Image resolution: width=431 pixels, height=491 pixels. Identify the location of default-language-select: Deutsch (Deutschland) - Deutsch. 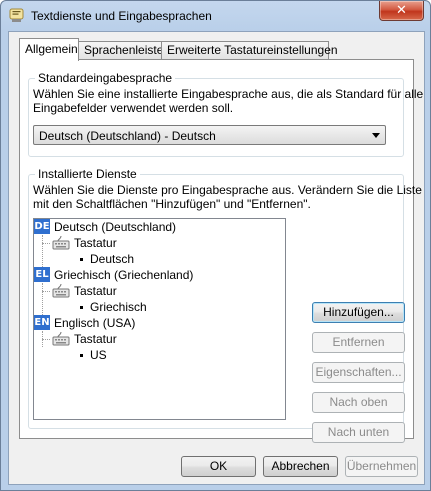
(209, 135).